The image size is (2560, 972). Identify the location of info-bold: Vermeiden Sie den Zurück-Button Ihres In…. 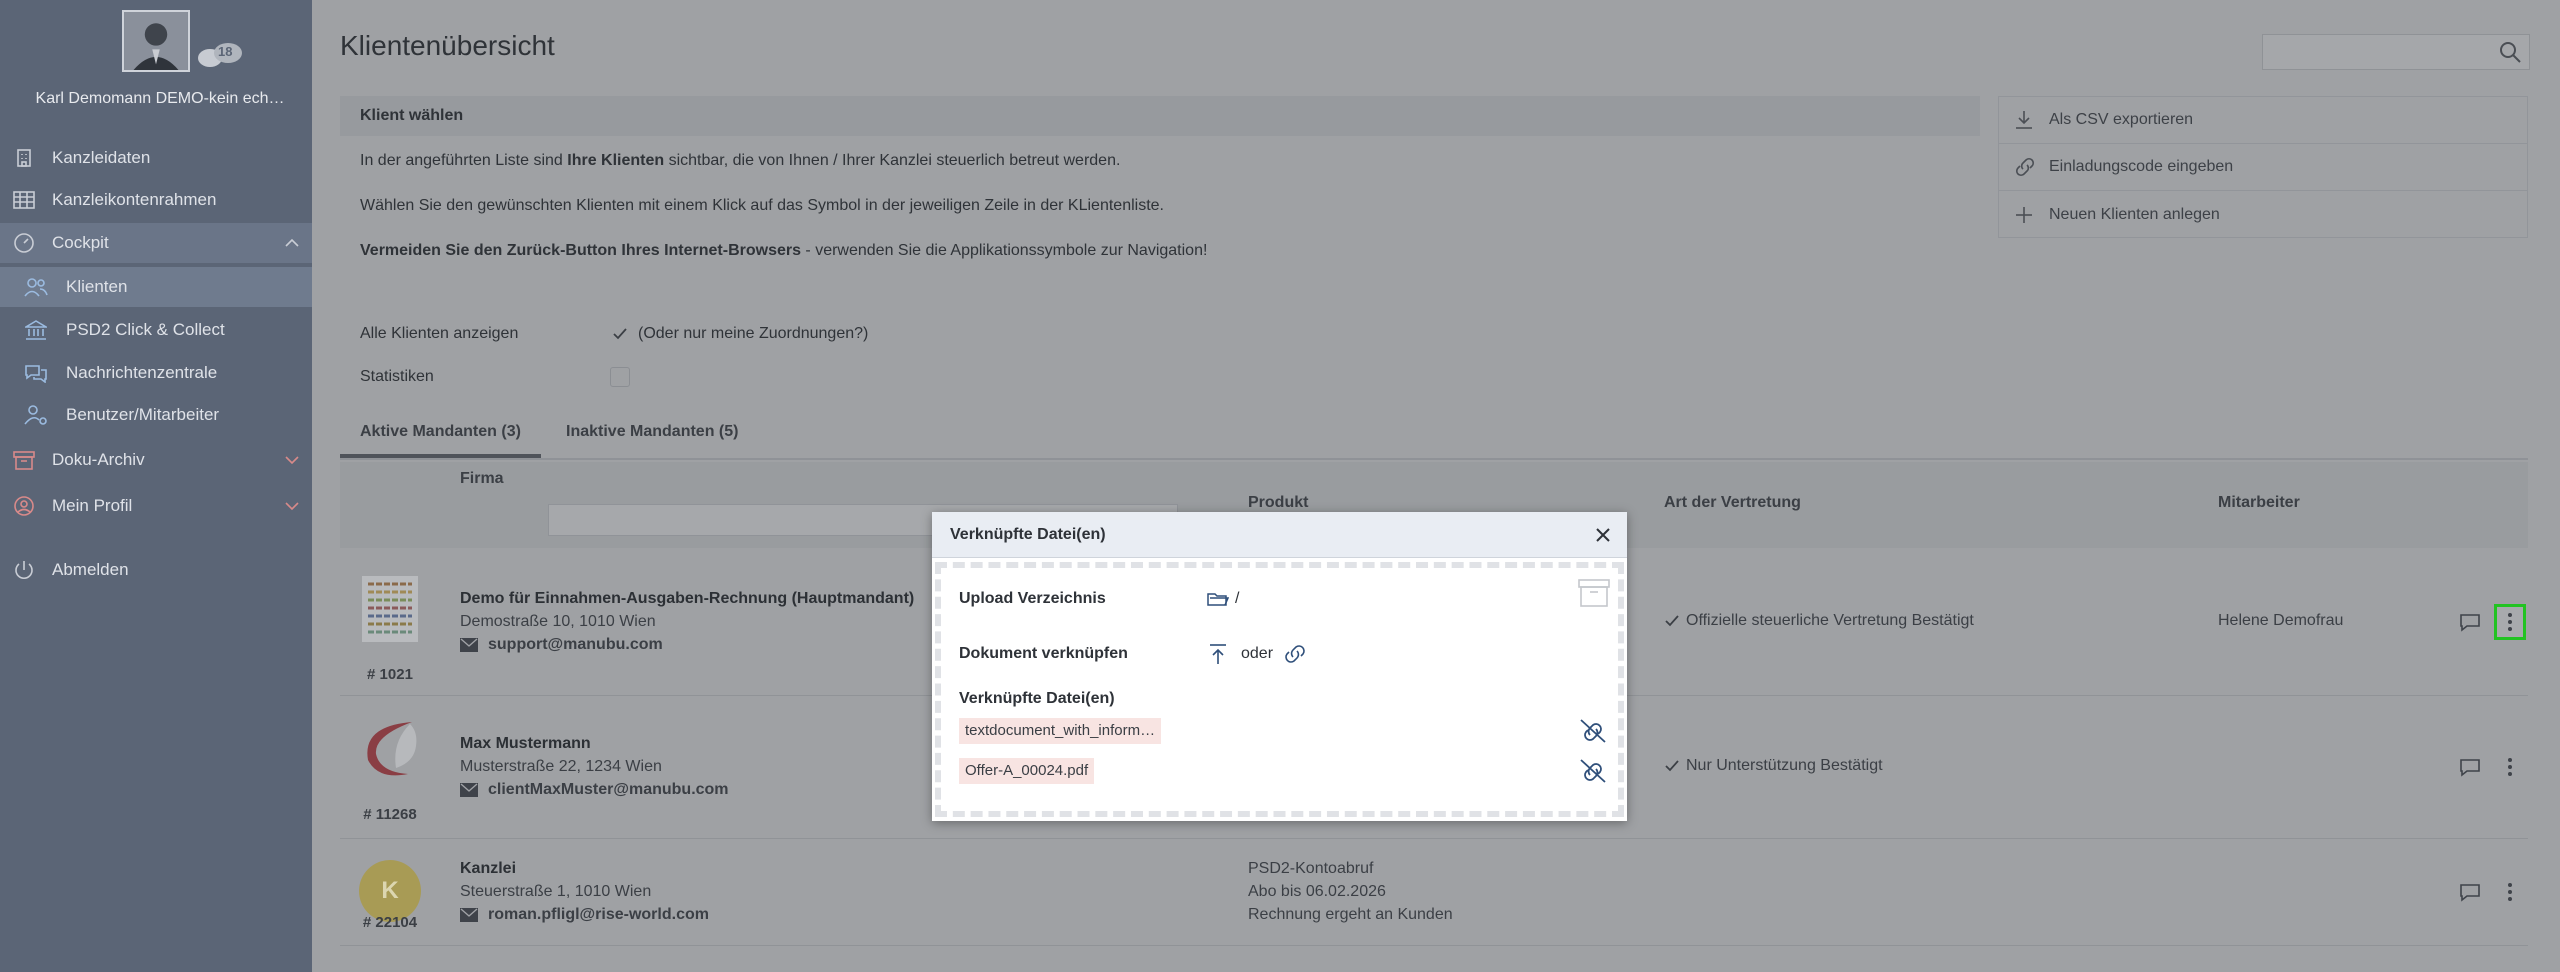
(580, 250).